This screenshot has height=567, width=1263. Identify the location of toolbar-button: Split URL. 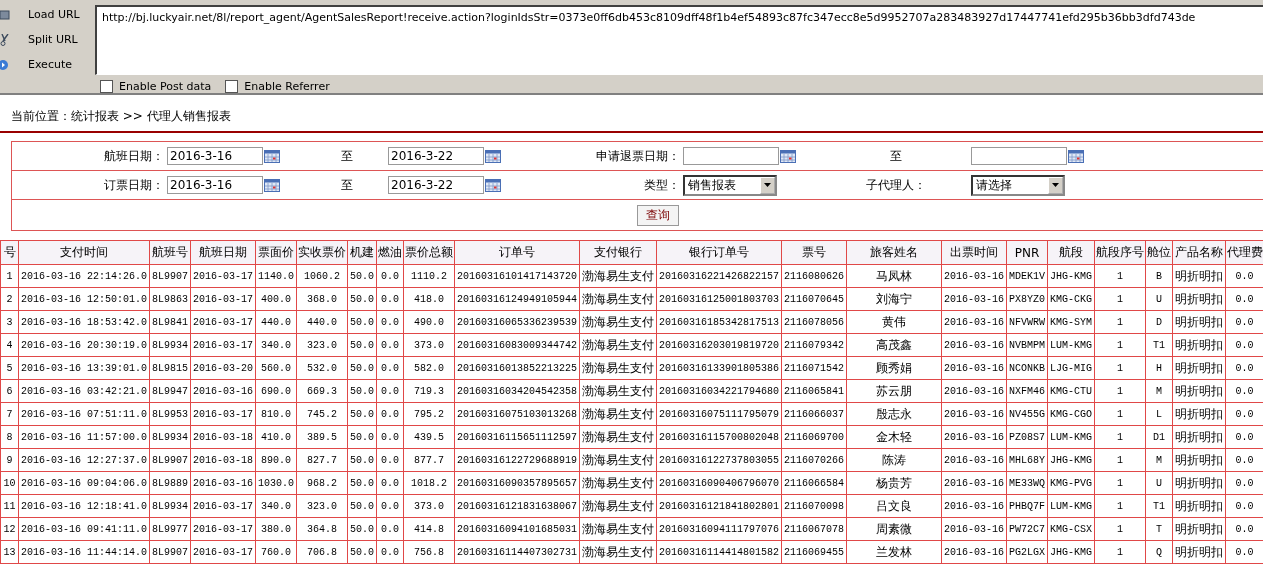
(47, 39).